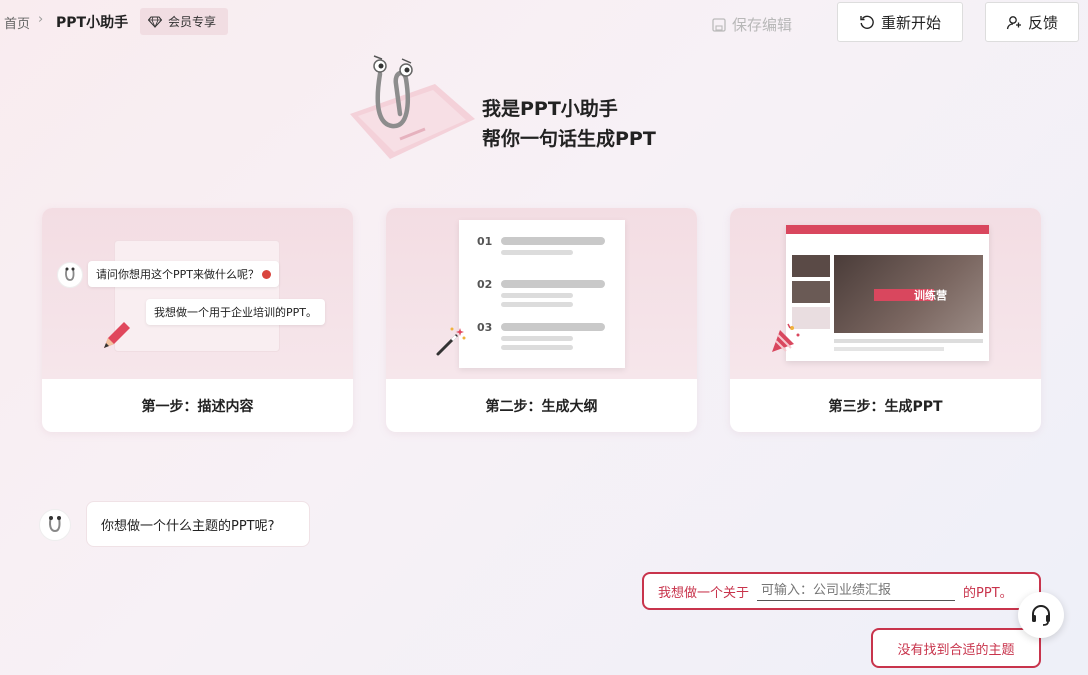 Image resolution: width=1088 pixels, height=675 pixels. I want to click on step-3-illustration: 训练营, so click(885, 293).